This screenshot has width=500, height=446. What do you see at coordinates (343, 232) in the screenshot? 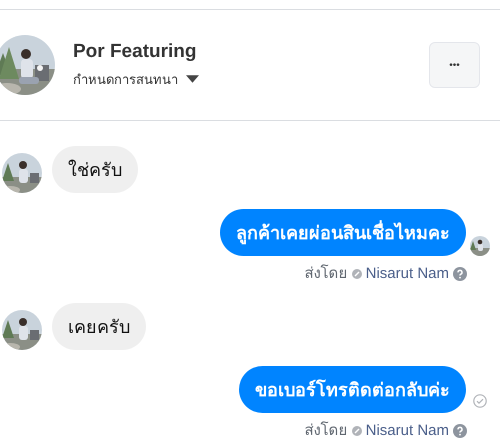
I see `sent-message: ลูกค้าเคยผ่อนสินเชื่อไหมคะ` at bounding box center [343, 232].